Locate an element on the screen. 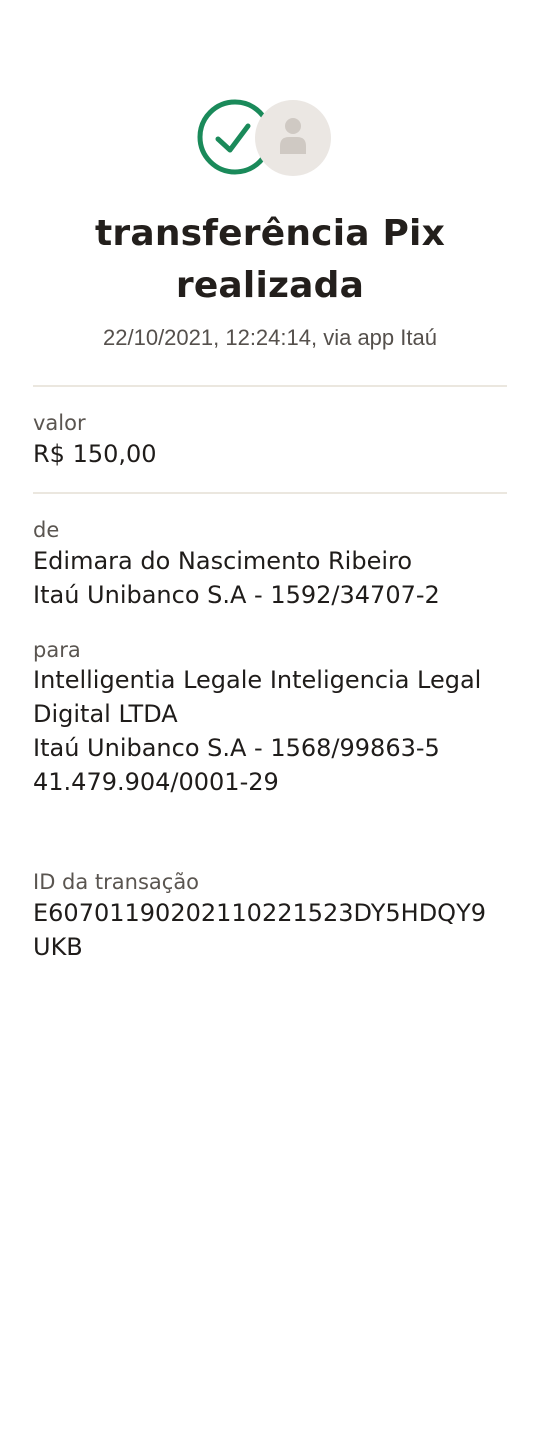  avatar-person-icon is located at coordinates (293, 138).